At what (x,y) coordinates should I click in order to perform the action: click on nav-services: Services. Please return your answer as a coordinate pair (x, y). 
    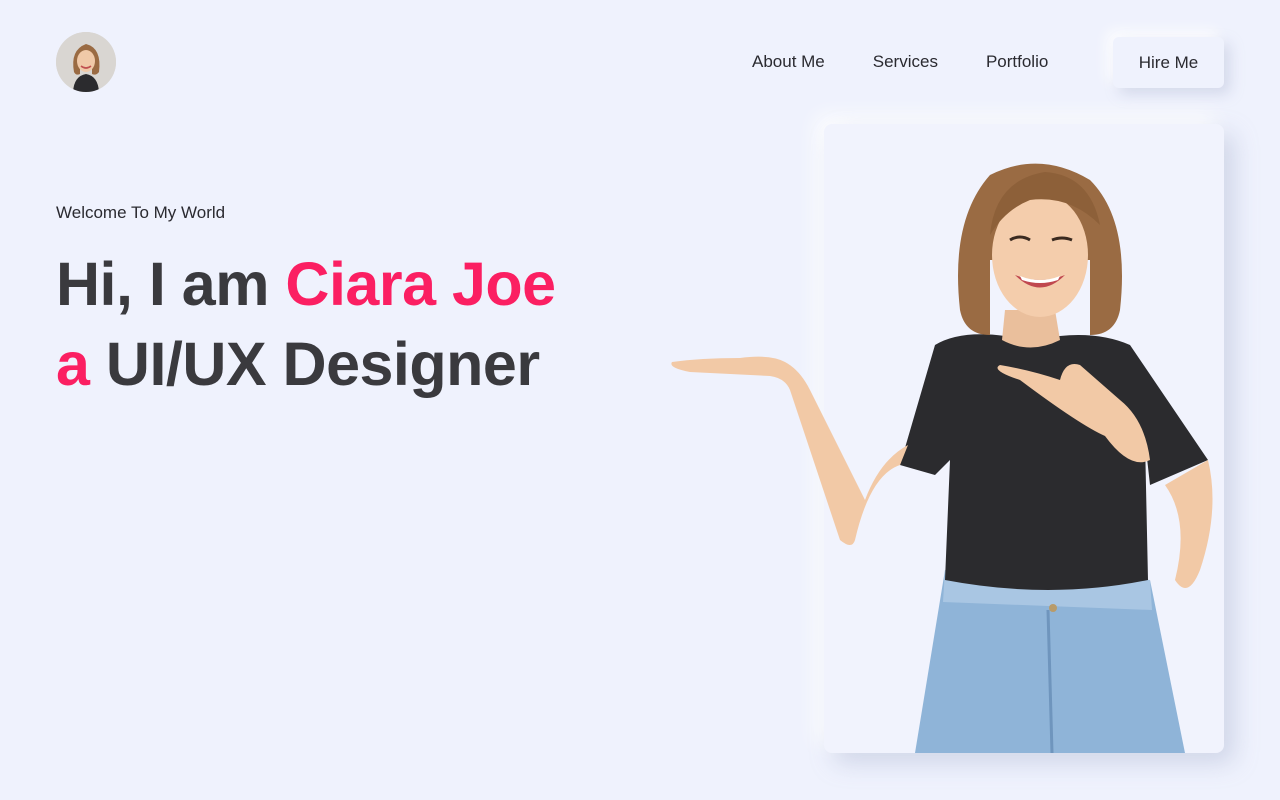
    Looking at the image, I should click on (905, 62).